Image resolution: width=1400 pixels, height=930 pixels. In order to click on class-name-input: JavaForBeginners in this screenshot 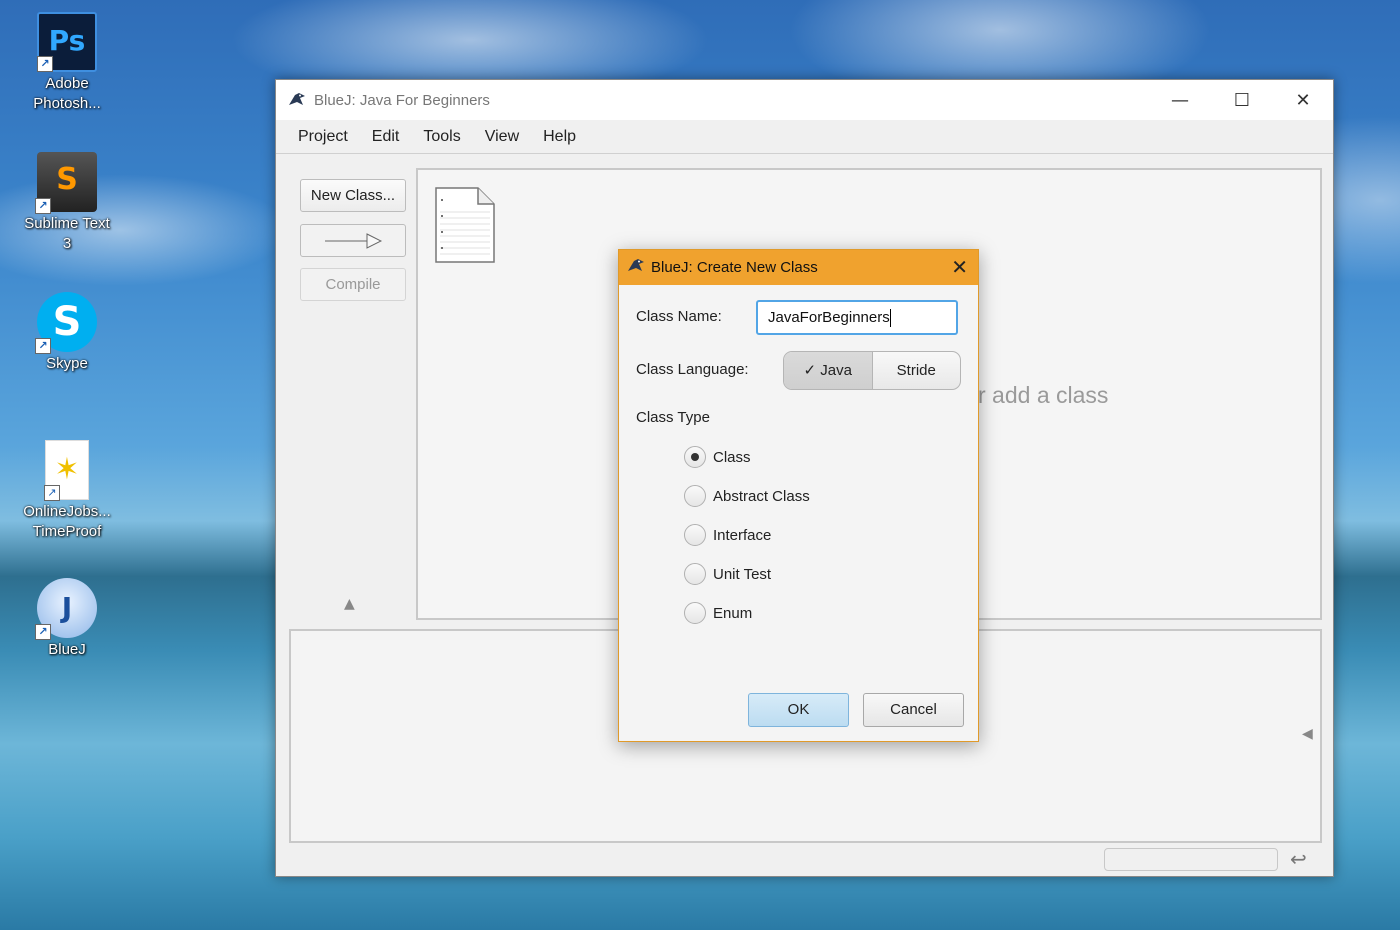, I will do `click(857, 317)`.